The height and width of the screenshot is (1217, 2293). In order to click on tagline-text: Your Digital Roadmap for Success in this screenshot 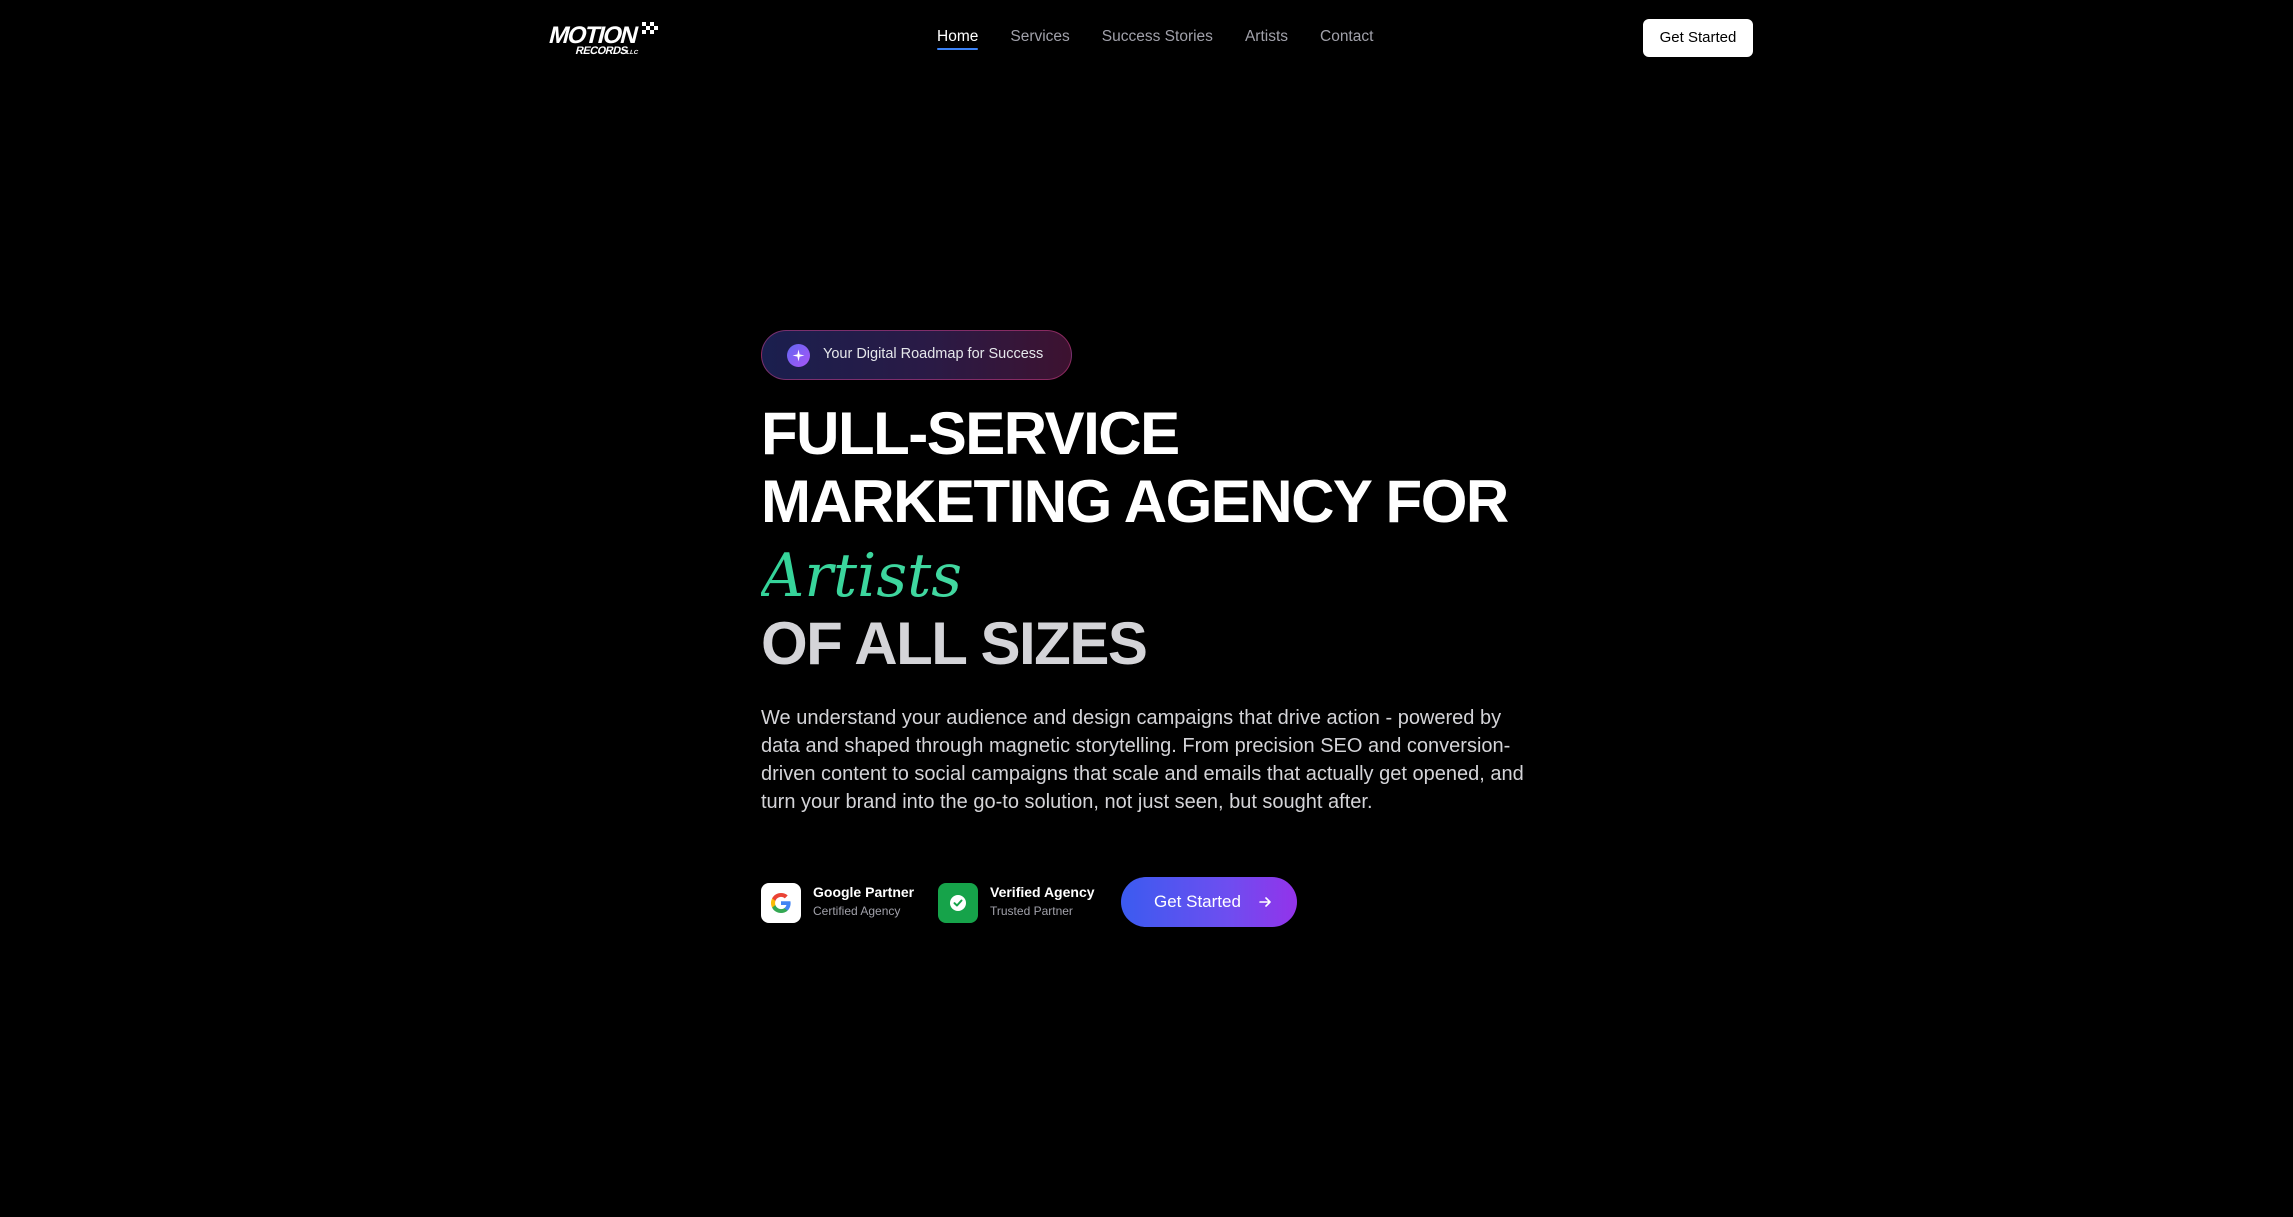, I will do `click(933, 354)`.